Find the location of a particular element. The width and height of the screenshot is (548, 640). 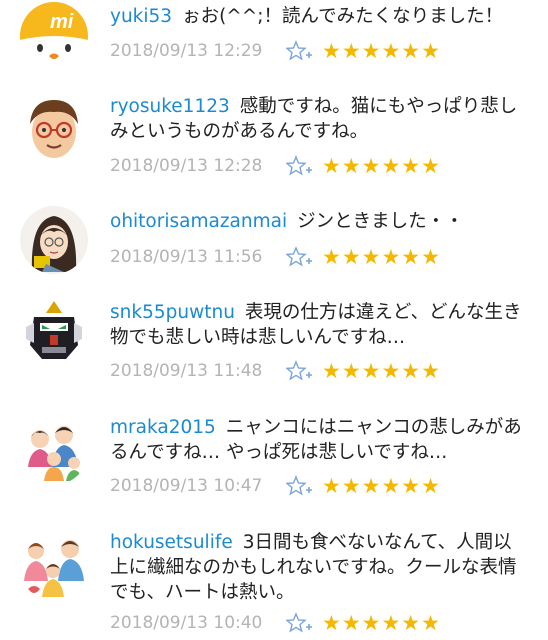

timestamp: 2018/09/13 11:48 is located at coordinates (186, 371).